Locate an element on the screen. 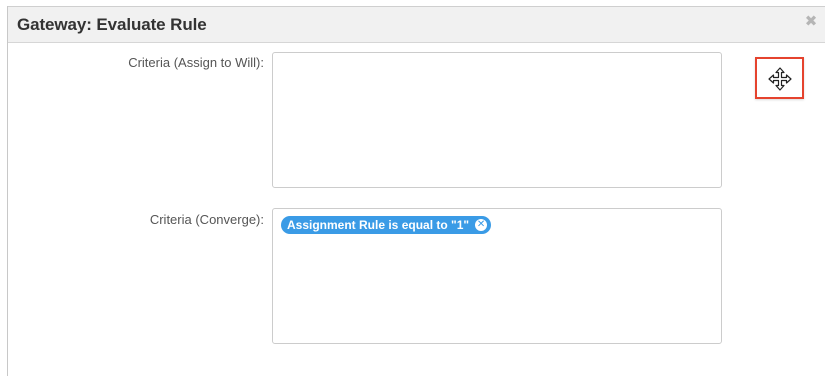  assign-criteria-label: Criteria (Assign to Will): is located at coordinates (196, 62).